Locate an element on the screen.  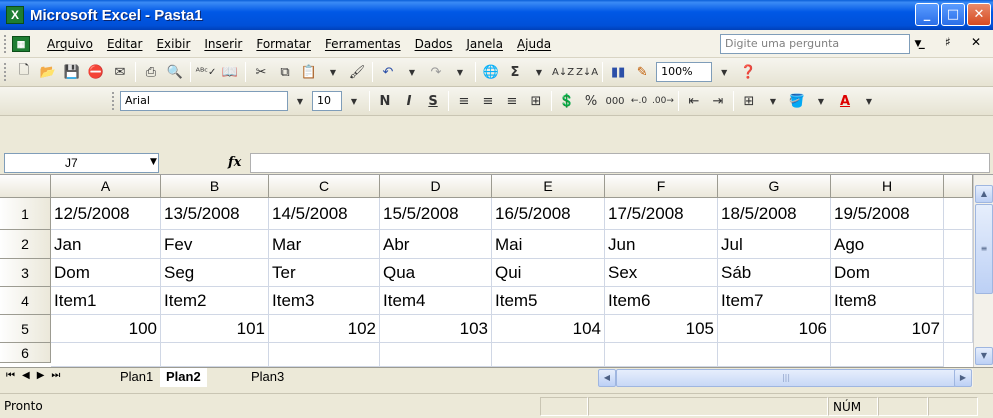
column-header-h: H is located at coordinates (887, 186).